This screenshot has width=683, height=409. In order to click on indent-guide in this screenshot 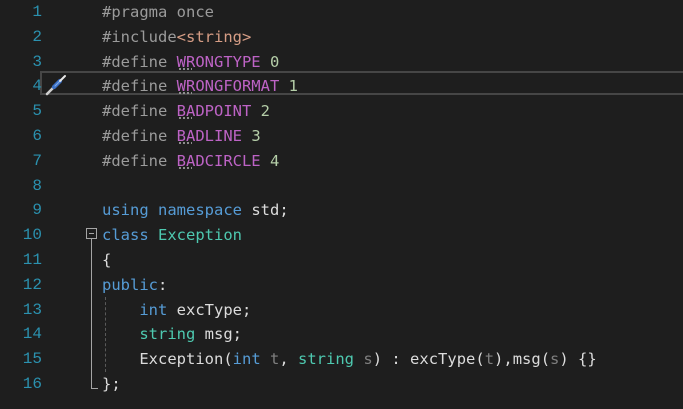, I will do `click(105, 334)`.